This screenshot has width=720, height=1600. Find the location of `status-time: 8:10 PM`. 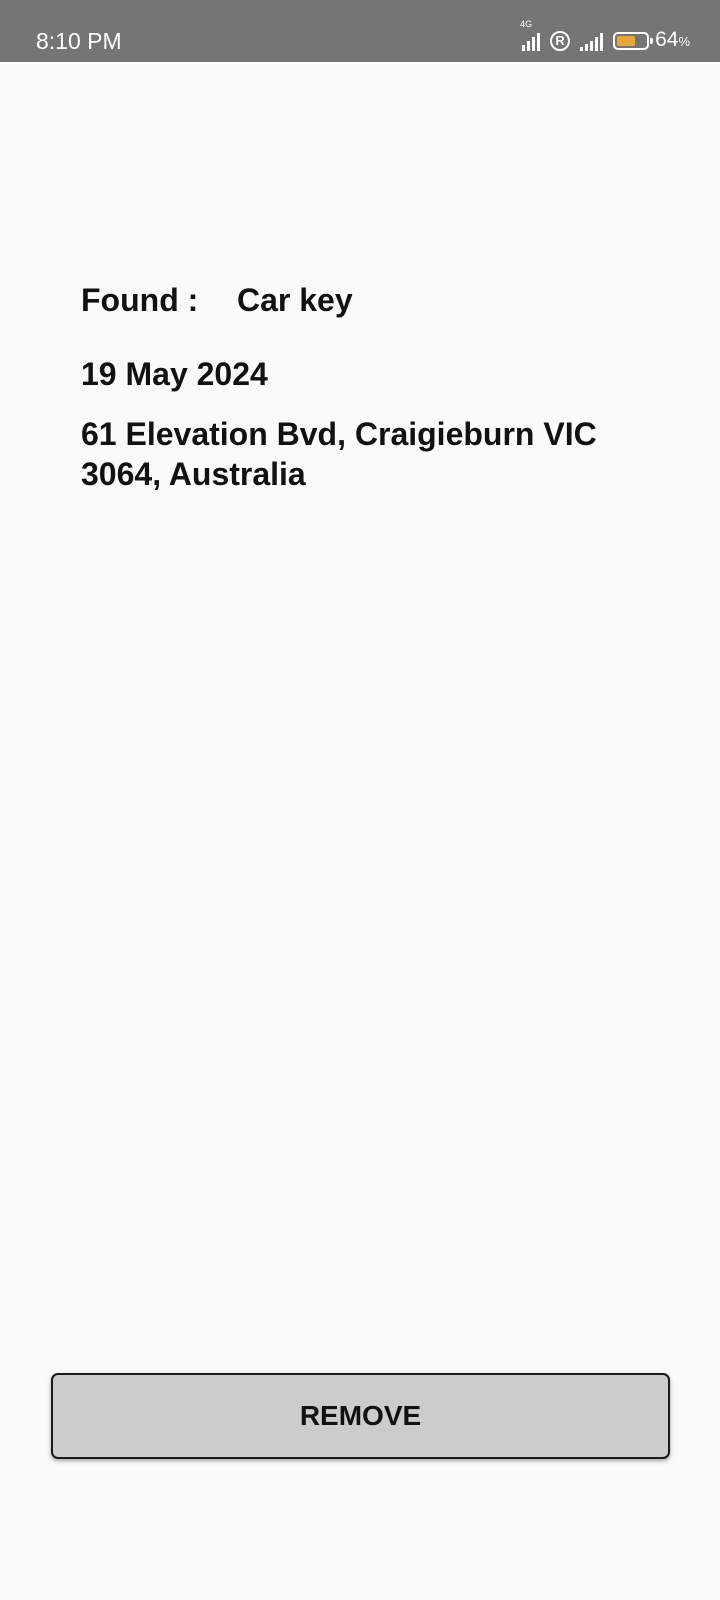

status-time: 8:10 PM is located at coordinates (79, 41).